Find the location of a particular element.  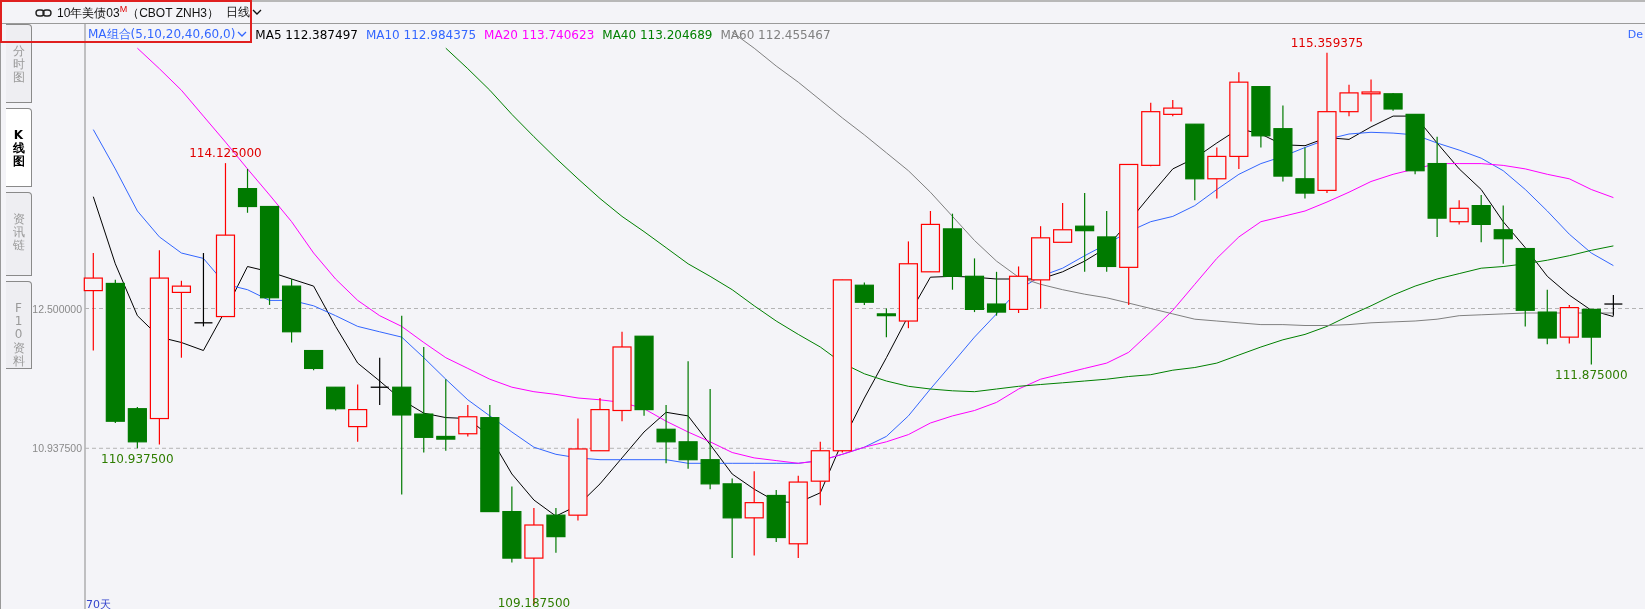

side-tab: 资讯链 is located at coordinates (19, 234).